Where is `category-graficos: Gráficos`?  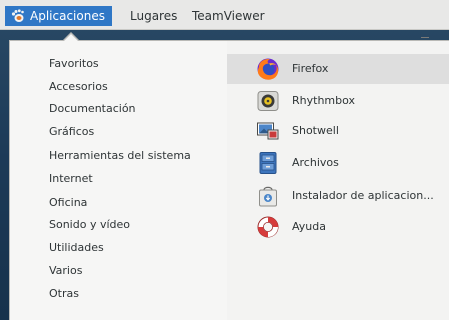
category-graficos: Gráficos is located at coordinates (71, 132).